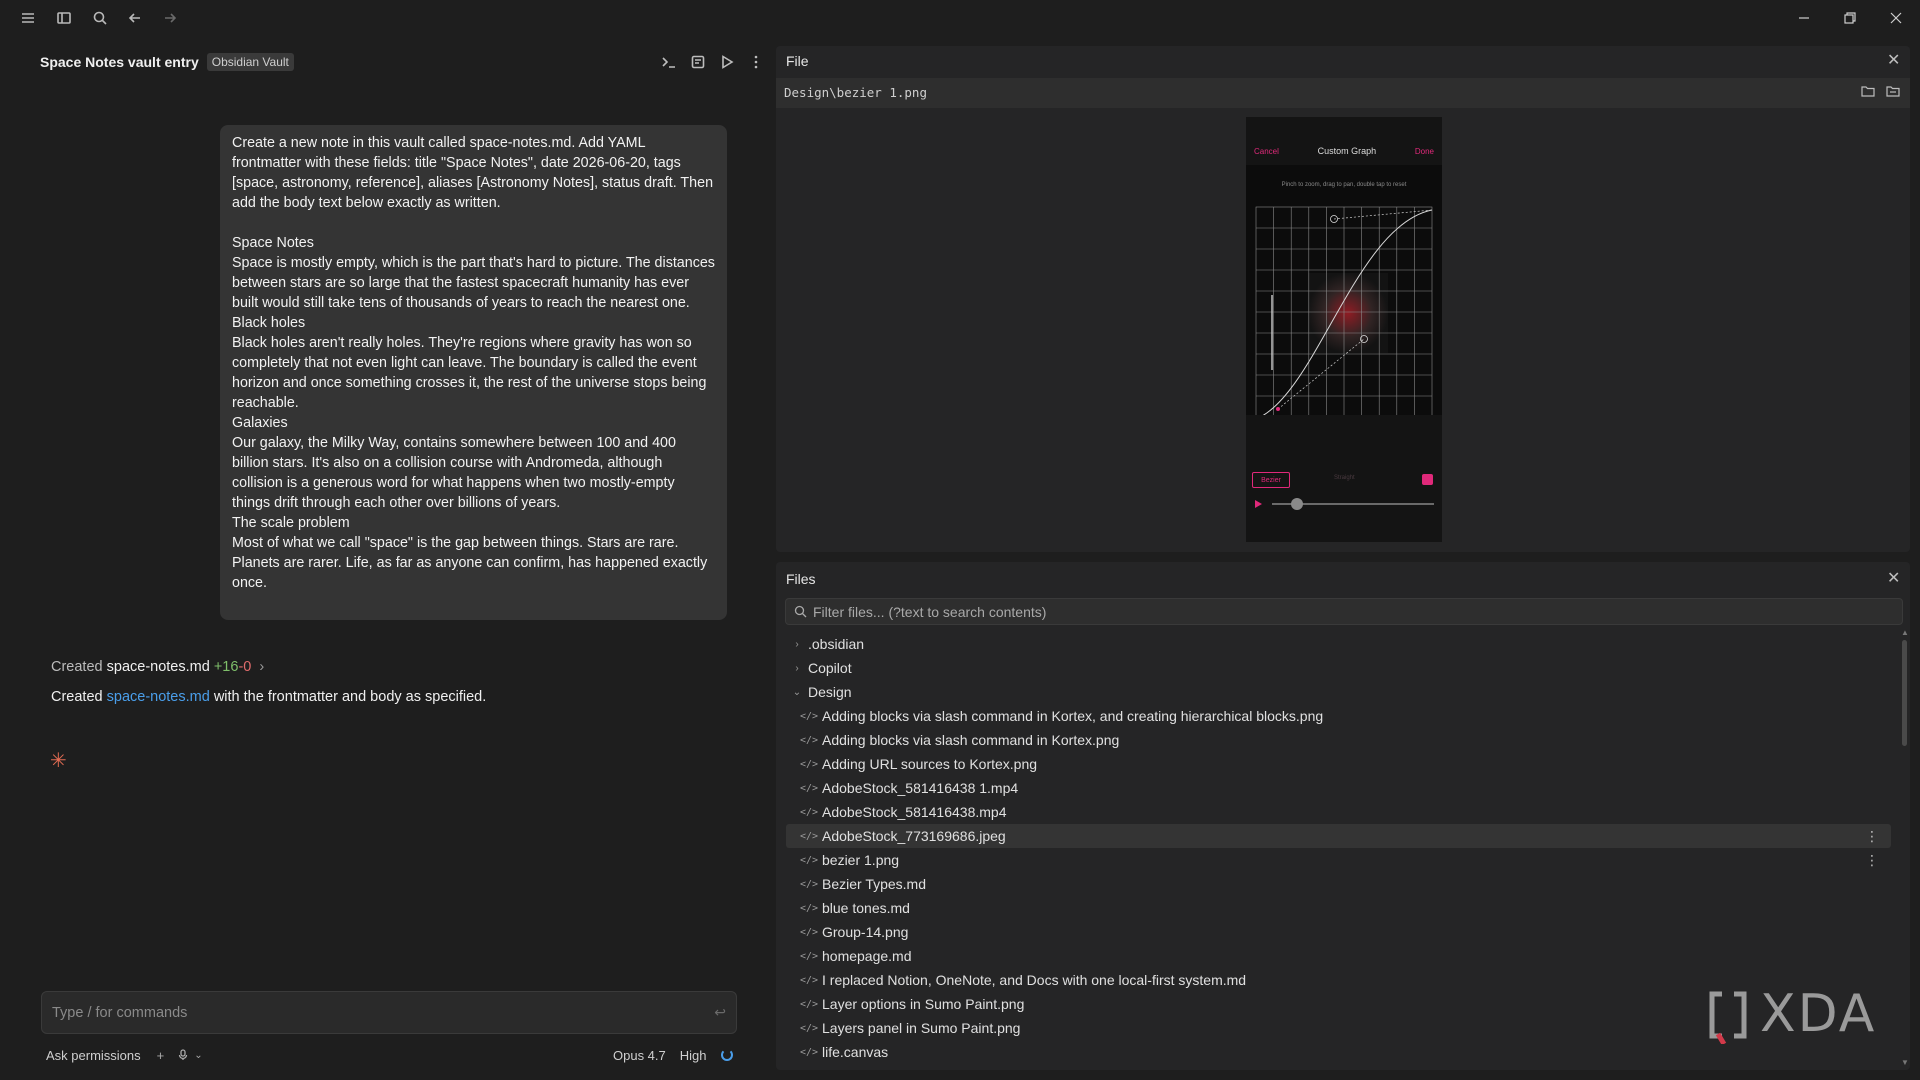 This screenshot has height=1080, width=1920. What do you see at coordinates (1338, 812) in the screenshot?
I see `file-row: </> AdobeStock_581416438.mp4` at bounding box center [1338, 812].